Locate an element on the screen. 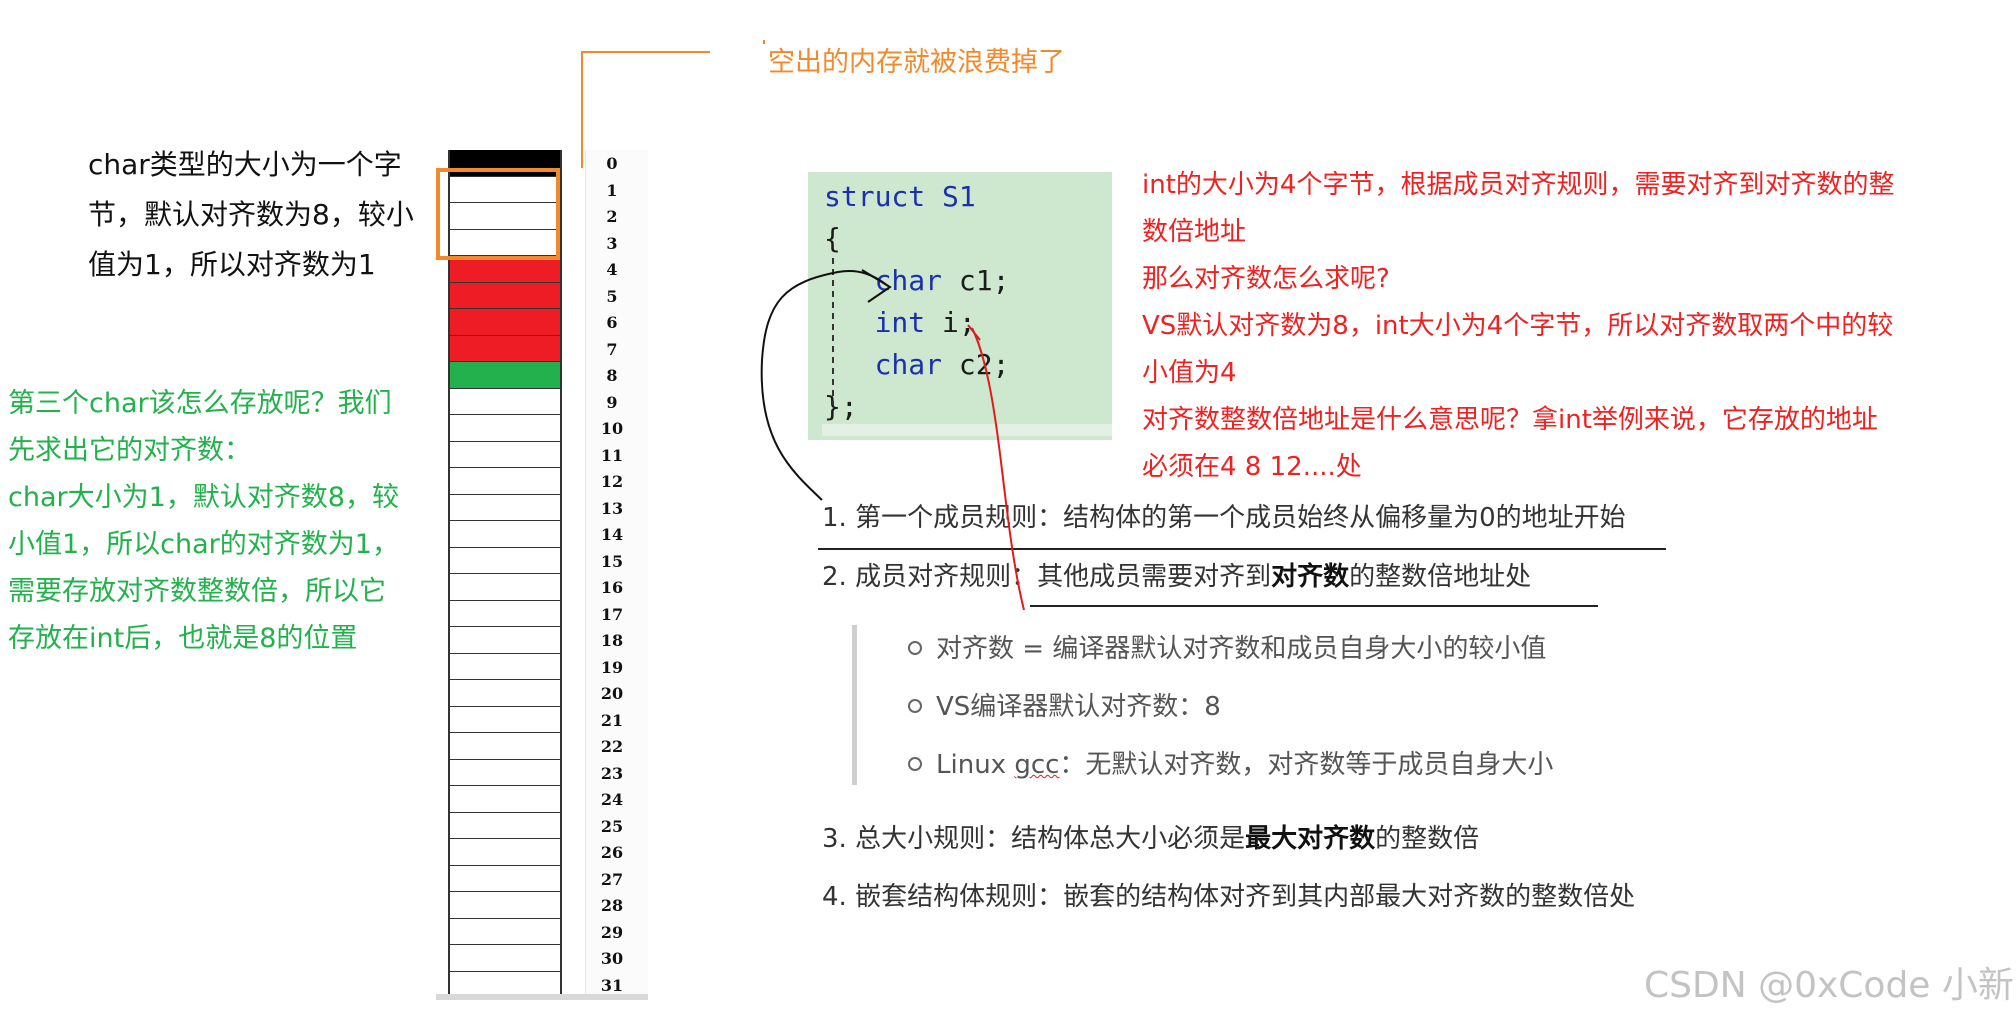  red-tick is located at coordinates (974, 332).